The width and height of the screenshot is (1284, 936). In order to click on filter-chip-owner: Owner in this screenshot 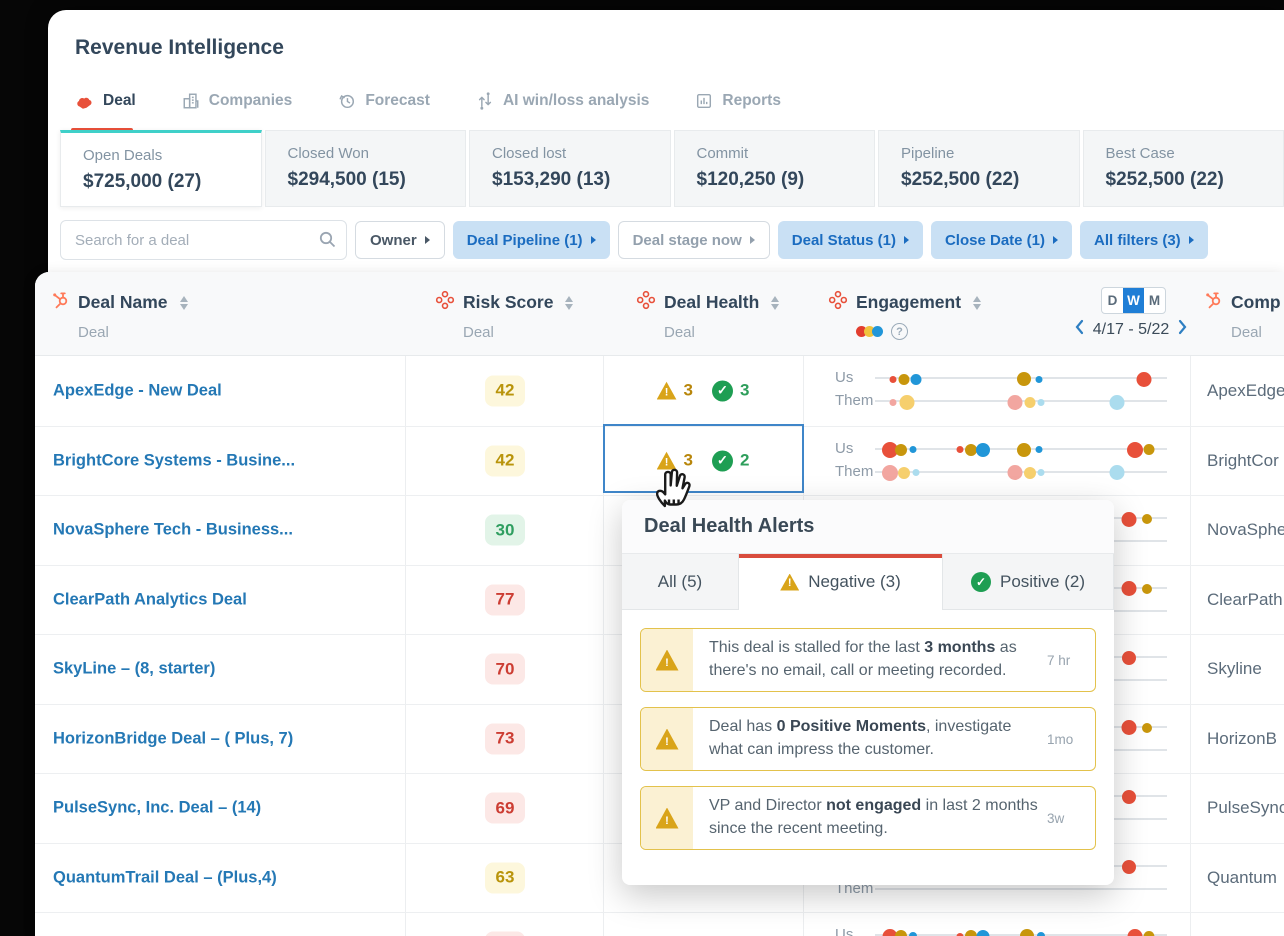, I will do `click(400, 240)`.